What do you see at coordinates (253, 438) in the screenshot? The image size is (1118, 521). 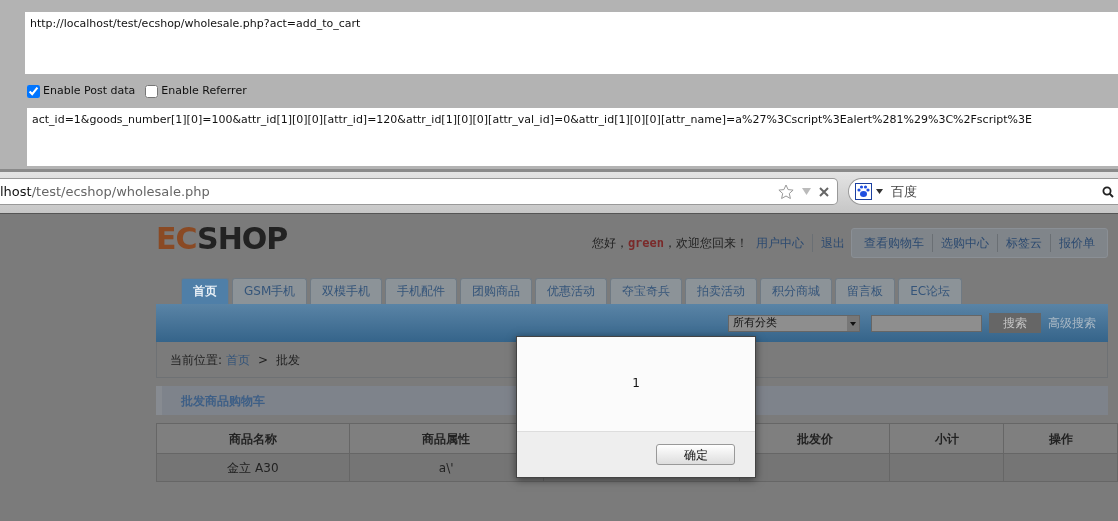 I see `column-header: 商品名称` at bounding box center [253, 438].